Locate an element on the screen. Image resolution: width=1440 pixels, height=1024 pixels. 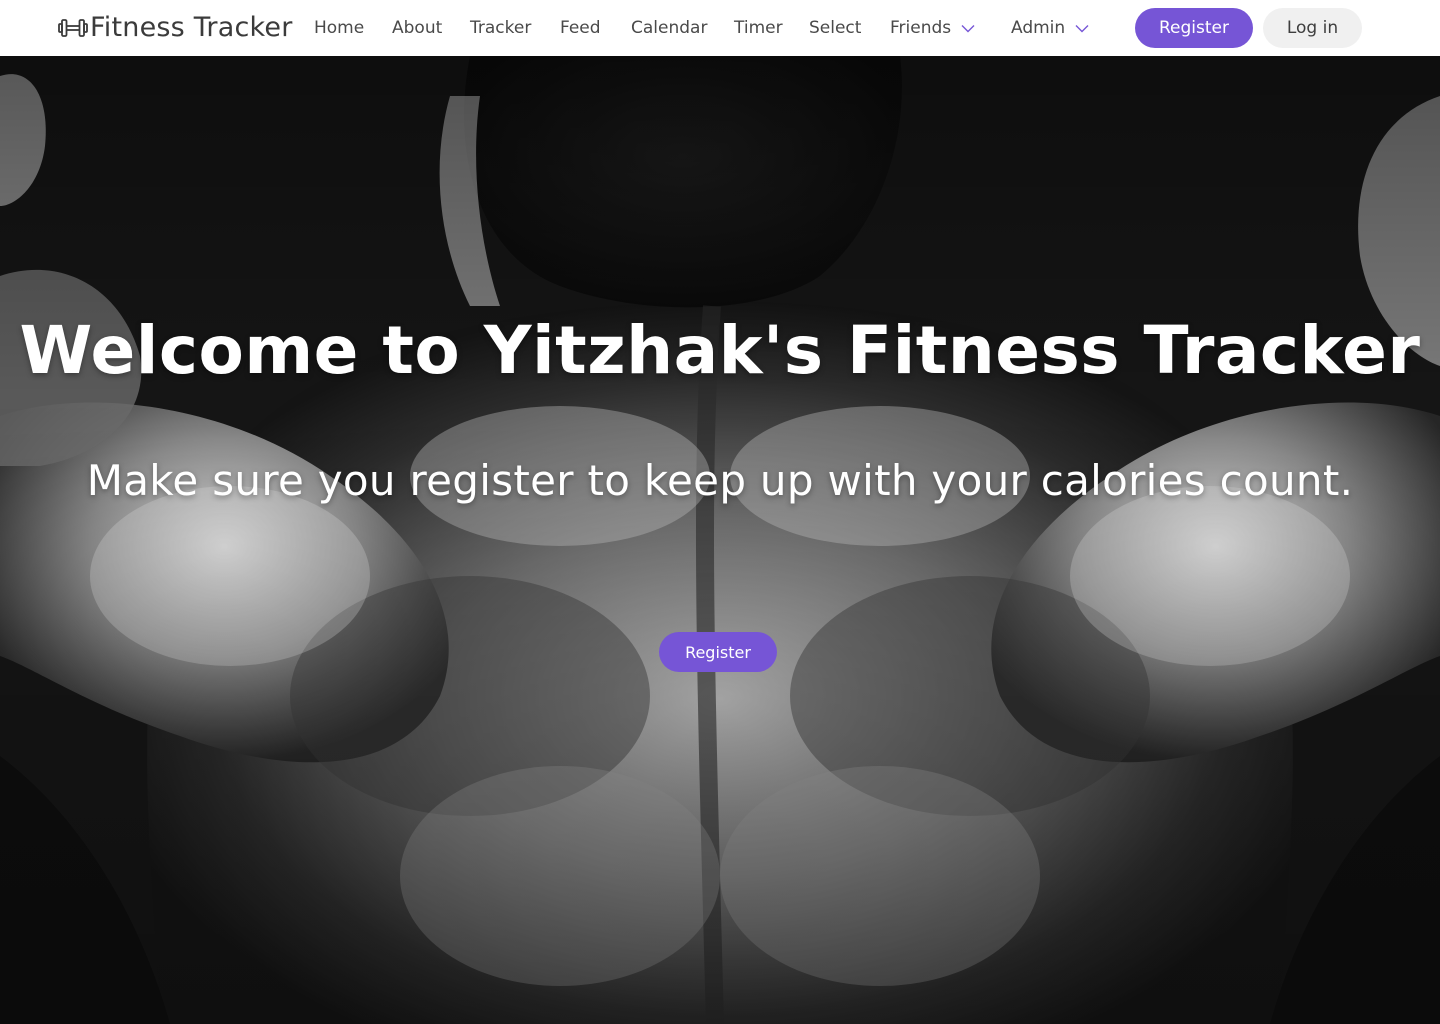
nav-dropdown-admin: Admin is located at coordinates (1050, 28).